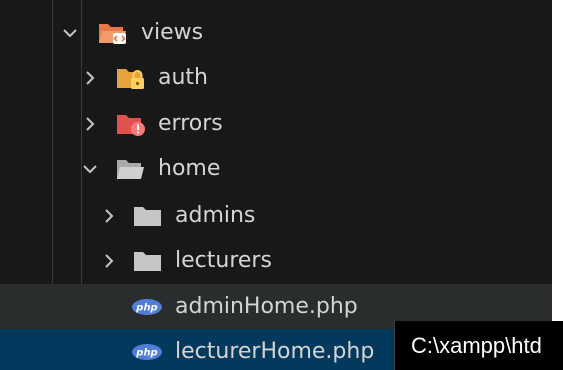 The width and height of the screenshot is (563, 370). Describe the element at coordinates (172, 32) in the screenshot. I see `tree-item-label: views` at that location.